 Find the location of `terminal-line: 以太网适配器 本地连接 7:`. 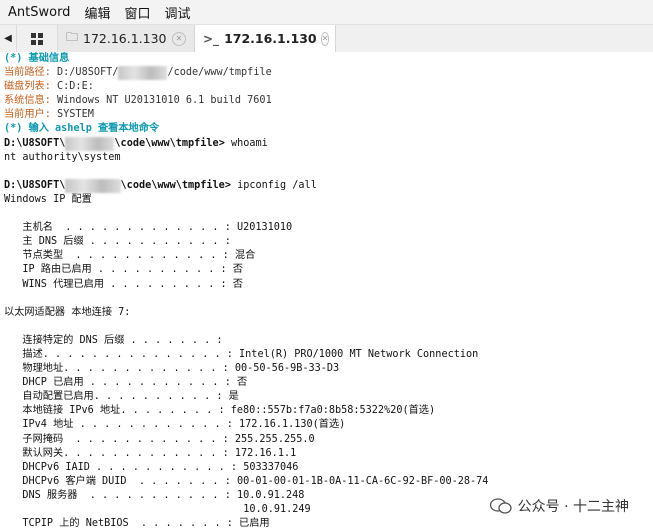

terminal-line: 以太网适配器 本地连接 7: is located at coordinates (326, 313).